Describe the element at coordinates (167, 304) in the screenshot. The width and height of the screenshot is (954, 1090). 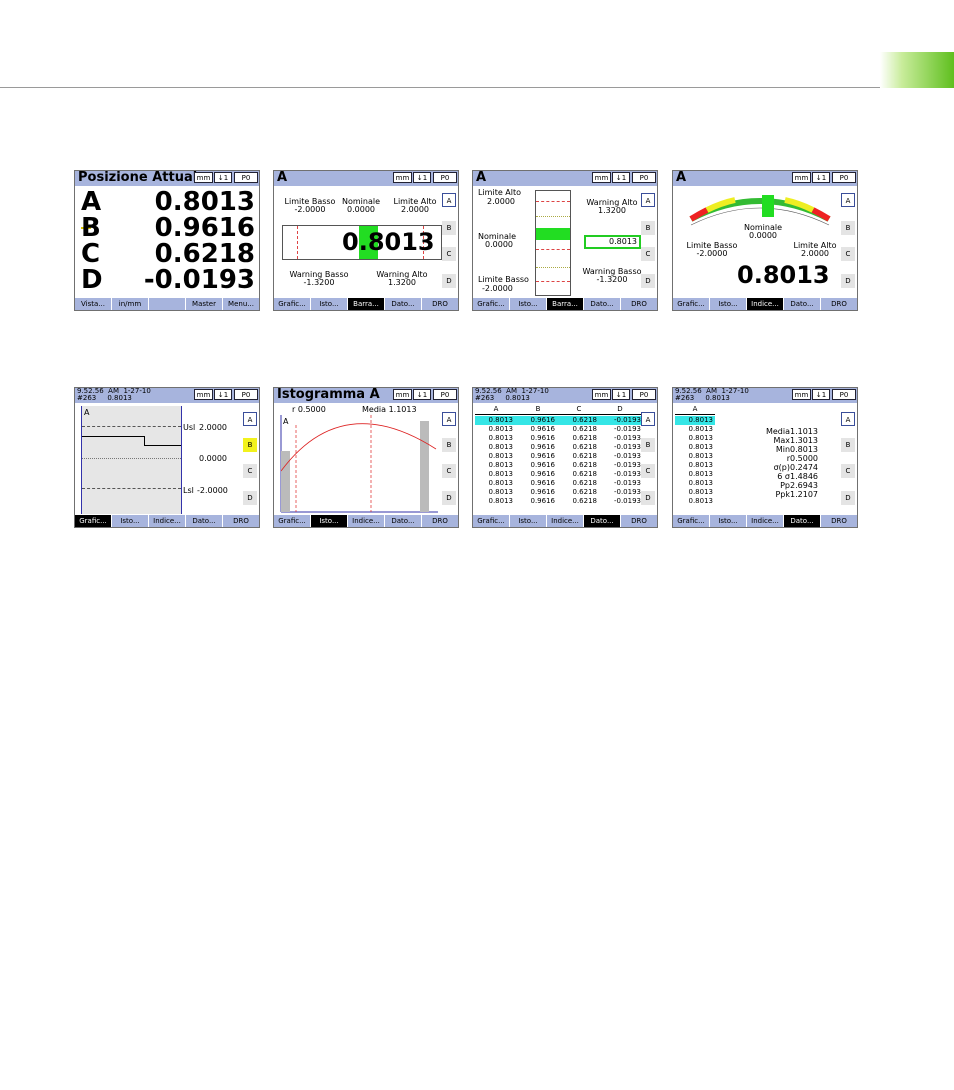
I see `softkey-blank` at that location.